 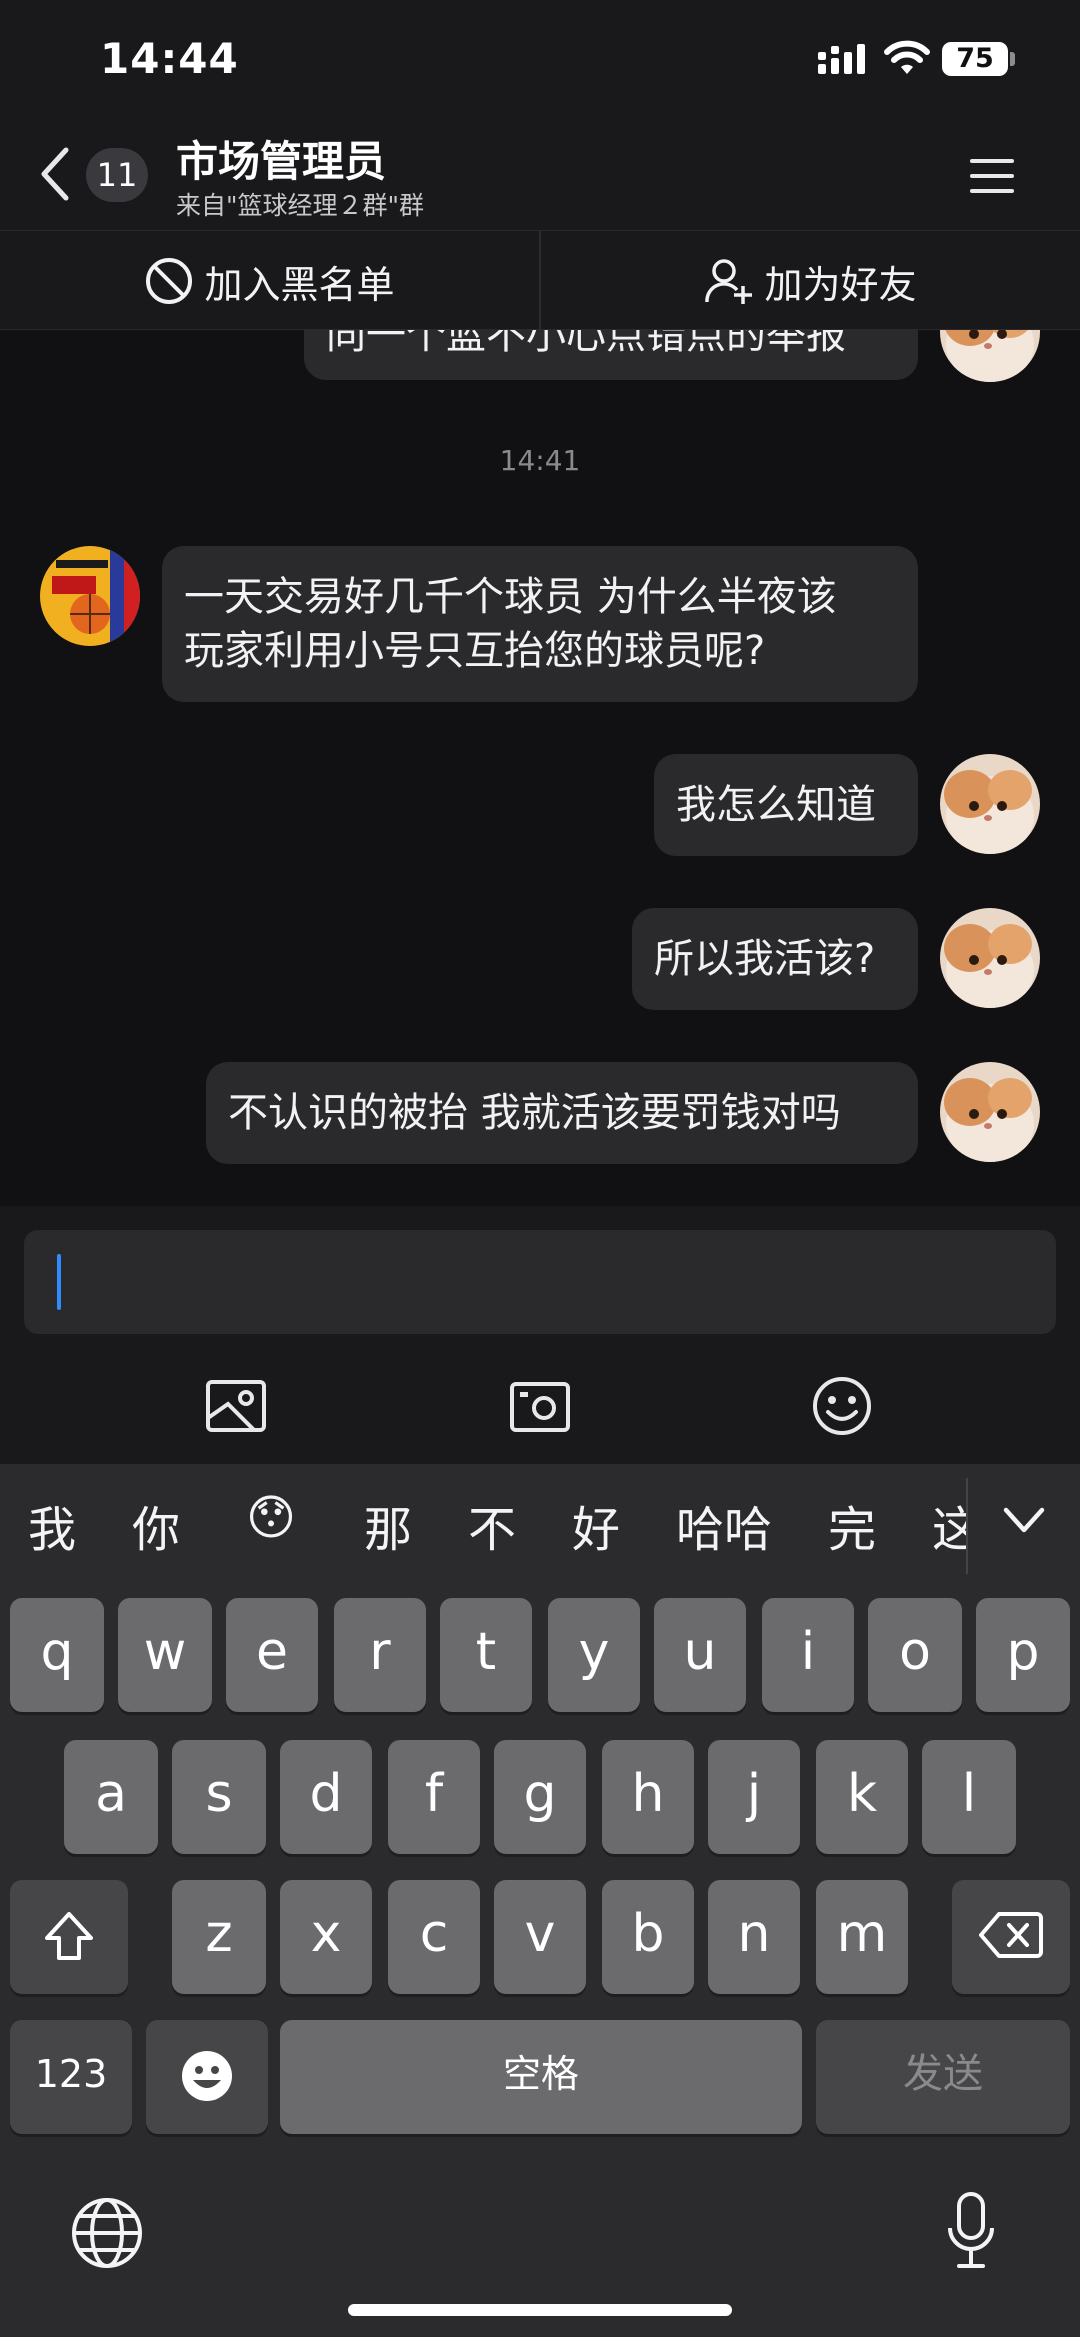 What do you see at coordinates (724, 1525) in the screenshot?
I see `candidate-word: 哈哈` at bounding box center [724, 1525].